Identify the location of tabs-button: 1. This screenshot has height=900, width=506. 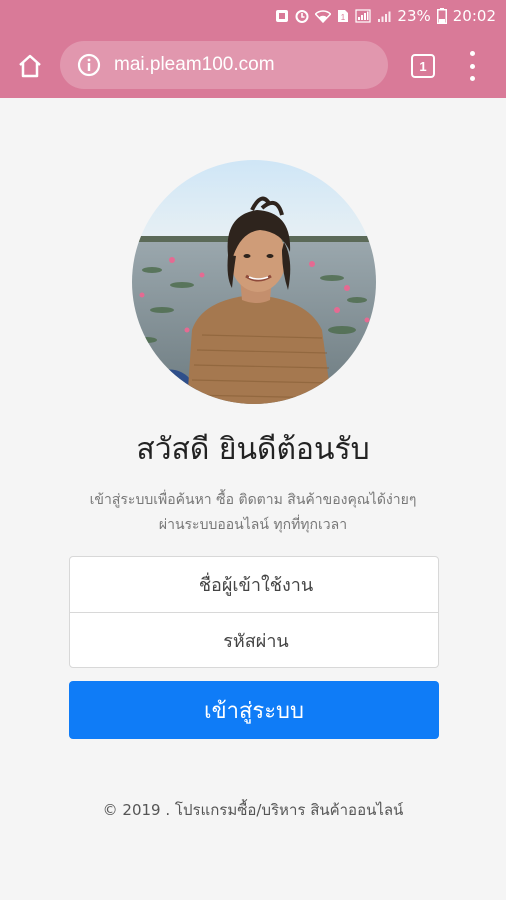
(423, 66).